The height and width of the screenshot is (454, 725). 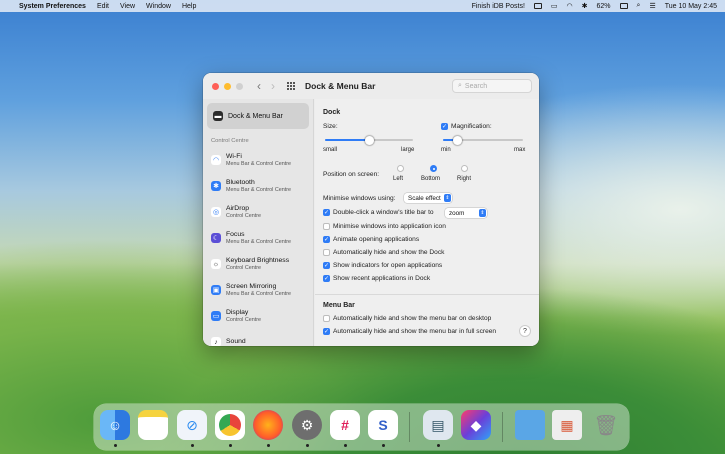 What do you see at coordinates (530, 425) in the screenshot?
I see `folder-dock-icon` at bounding box center [530, 425].